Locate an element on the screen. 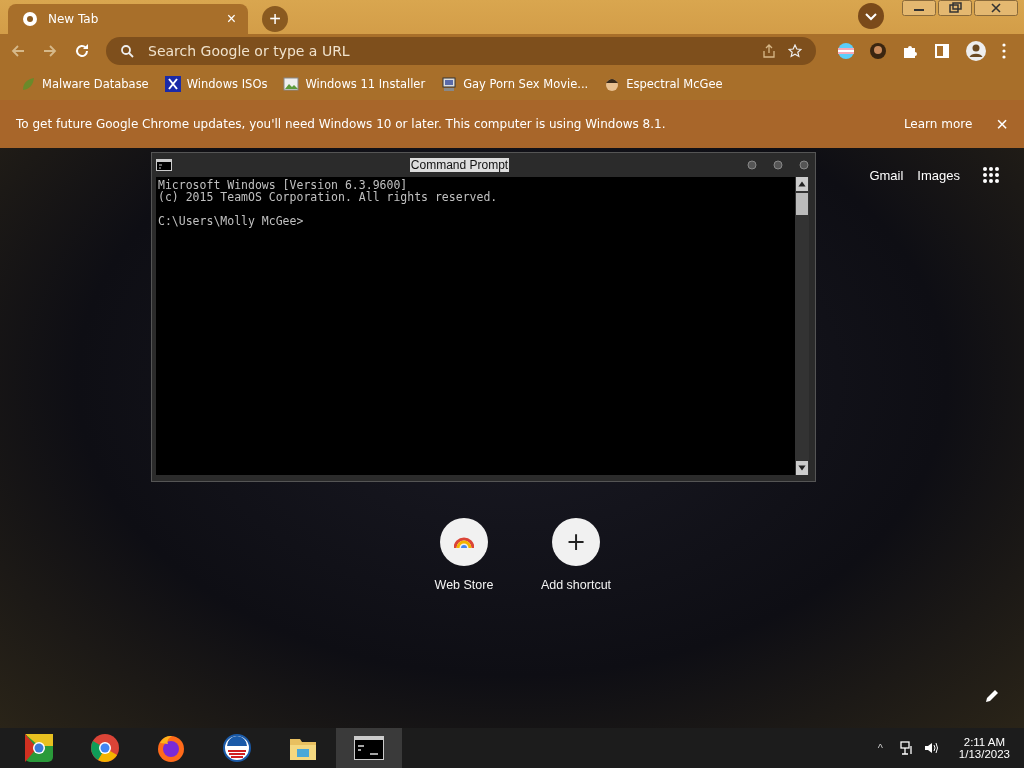 The height and width of the screenshot is (768, 1024). header-link: Images is located at coordinates (938, 175).